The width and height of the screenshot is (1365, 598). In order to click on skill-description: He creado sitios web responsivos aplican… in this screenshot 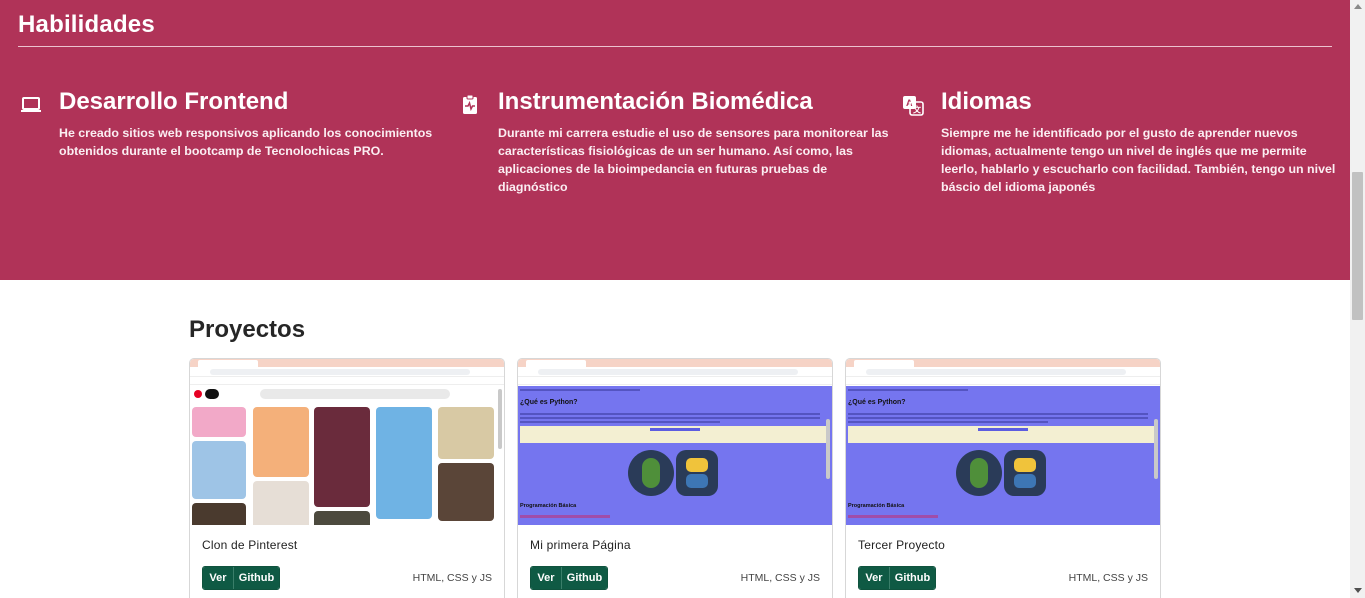, I will do `click(246, 142)`.